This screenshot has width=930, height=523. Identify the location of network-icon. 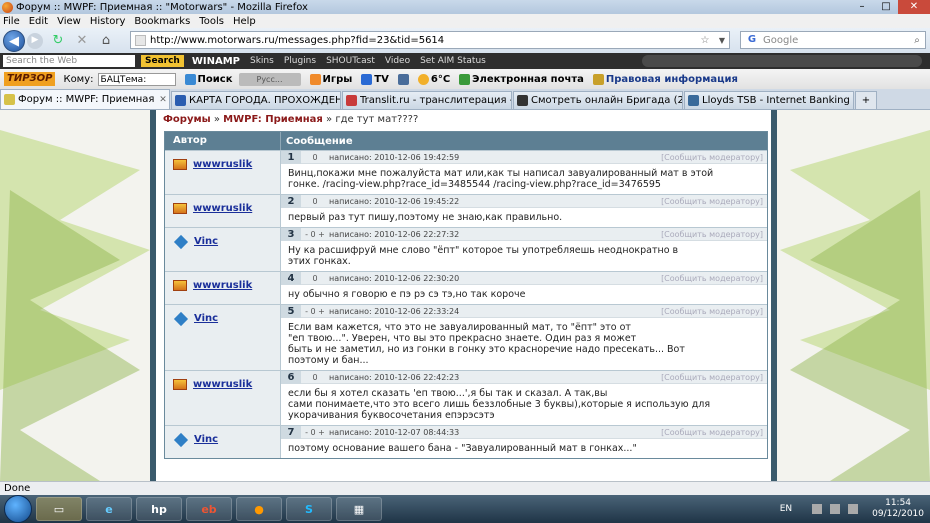
(835, 509).